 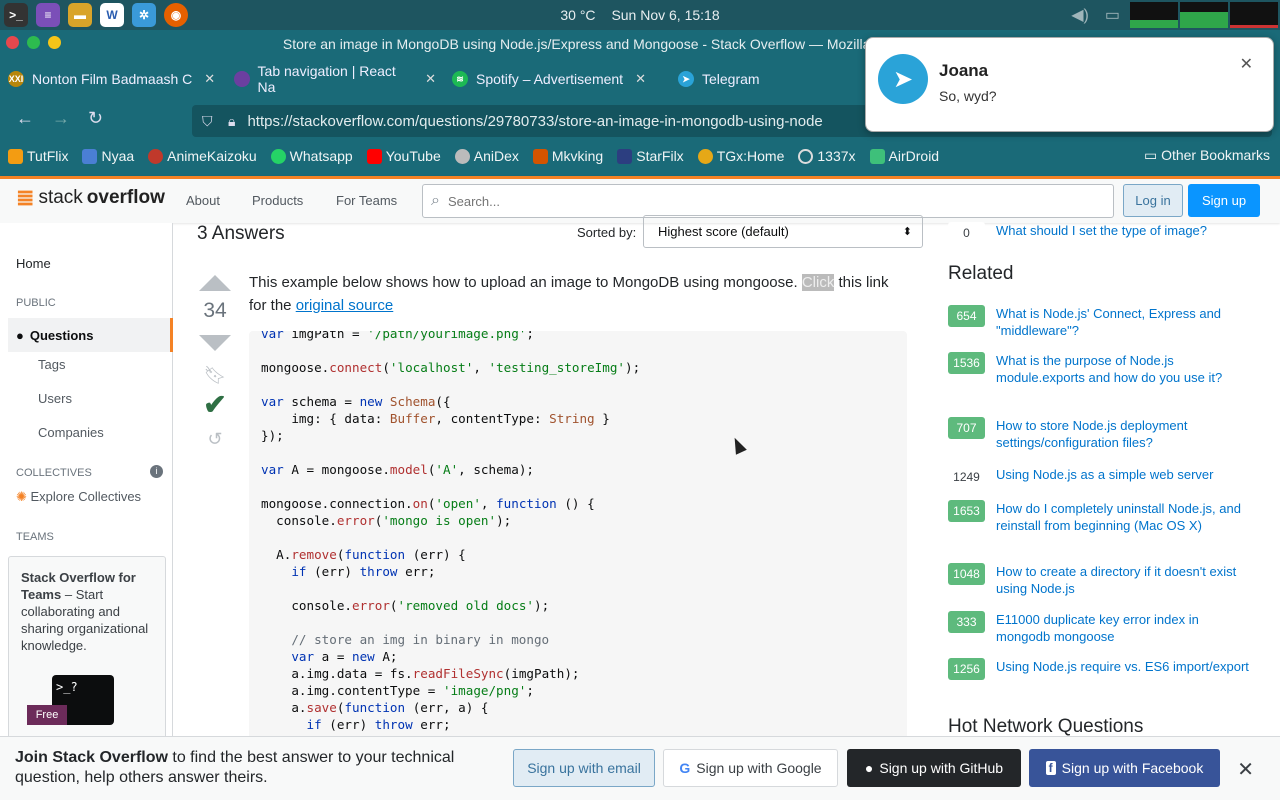 I want to click on related-question-link: Using Node.js as a simple web server, so click(x=1123, y=477).